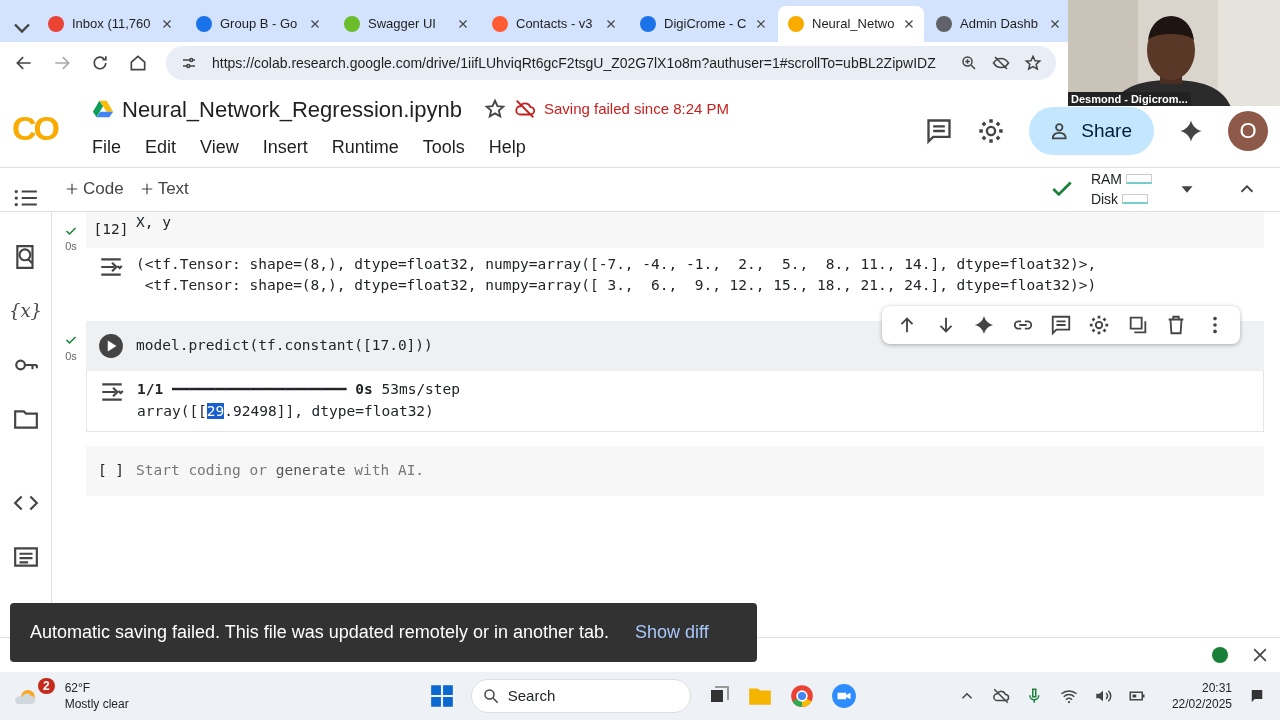 This screenshot has height=720, width=1280. What do you see at coordinates (407, 23) in the screenshot?
I see `browser-tab: Swagger UI` at bounding box center [407, 23].